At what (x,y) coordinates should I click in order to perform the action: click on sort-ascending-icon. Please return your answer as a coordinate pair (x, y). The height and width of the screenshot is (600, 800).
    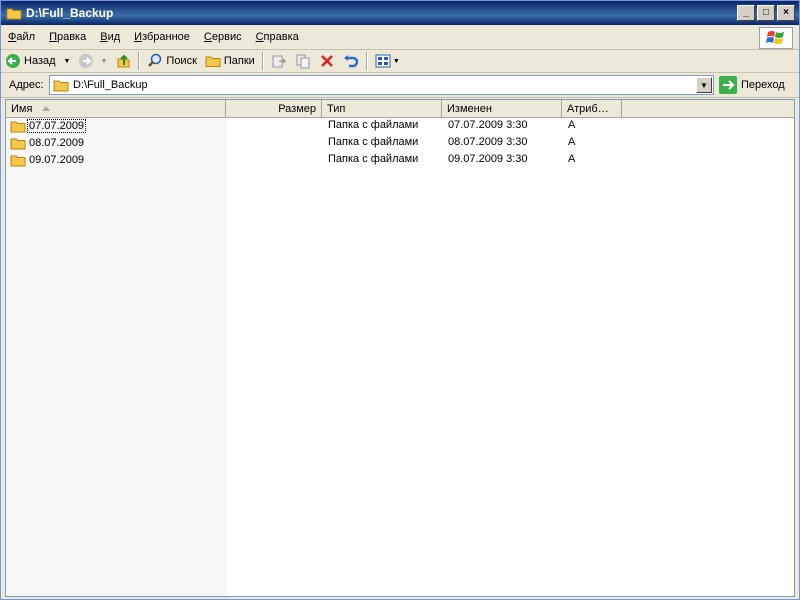
    Looking at the image, I should click on (46, 108).